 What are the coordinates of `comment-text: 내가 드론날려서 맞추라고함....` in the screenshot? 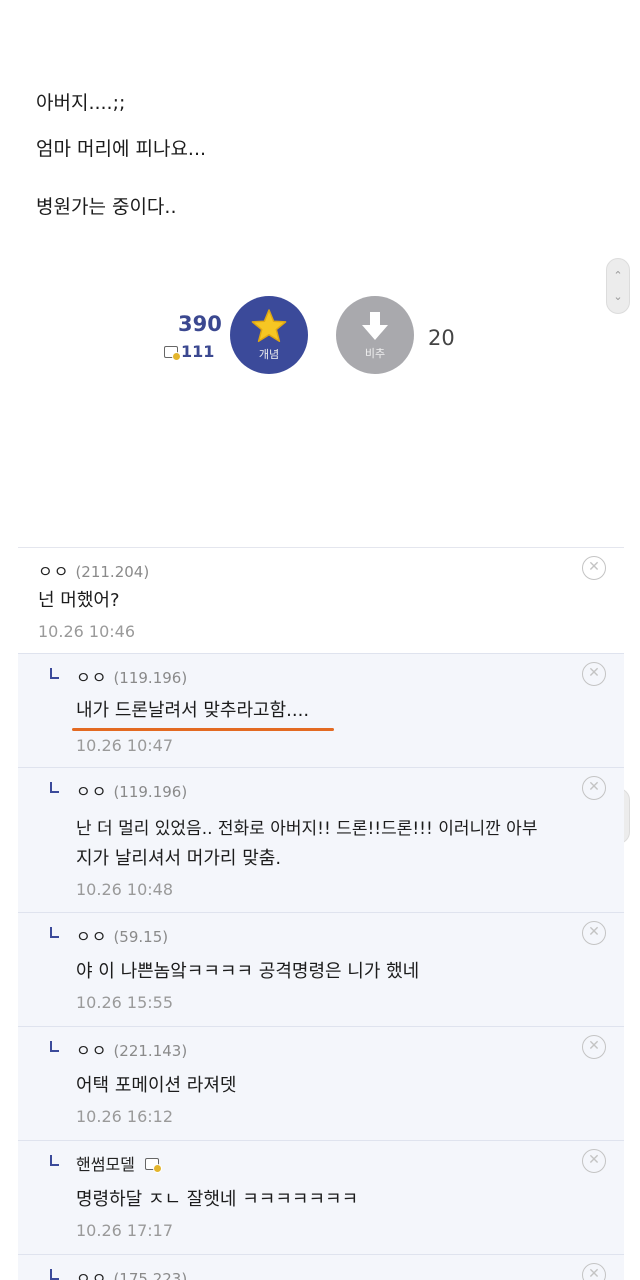 It's located at (193, 710).